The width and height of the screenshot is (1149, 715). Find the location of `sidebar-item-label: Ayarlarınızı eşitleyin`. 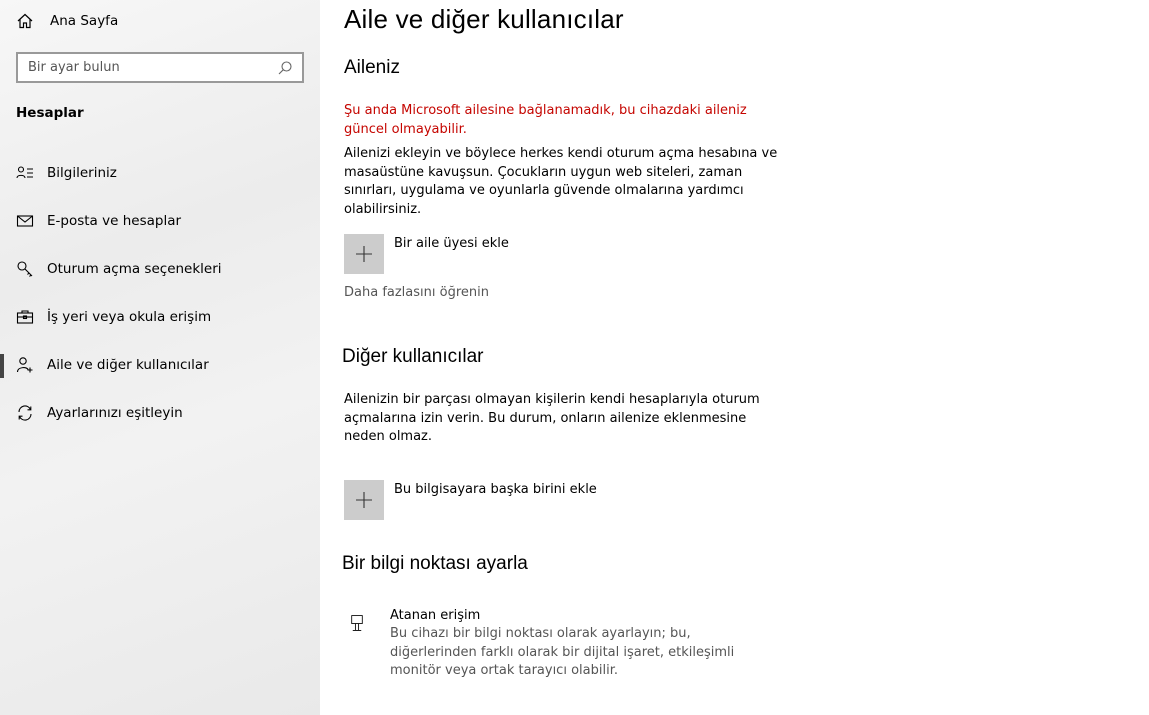

sidebar-item-label: Ayarlarınızı eşitleyin is located at coordinates (115, 413).